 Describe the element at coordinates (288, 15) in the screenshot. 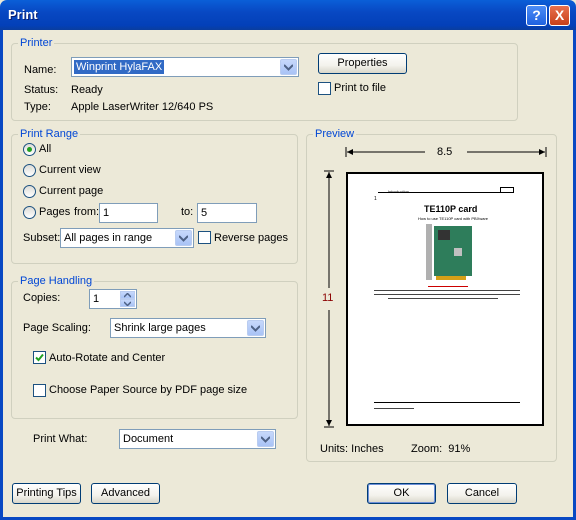

I see `title-bar: Print ? X` at that location.